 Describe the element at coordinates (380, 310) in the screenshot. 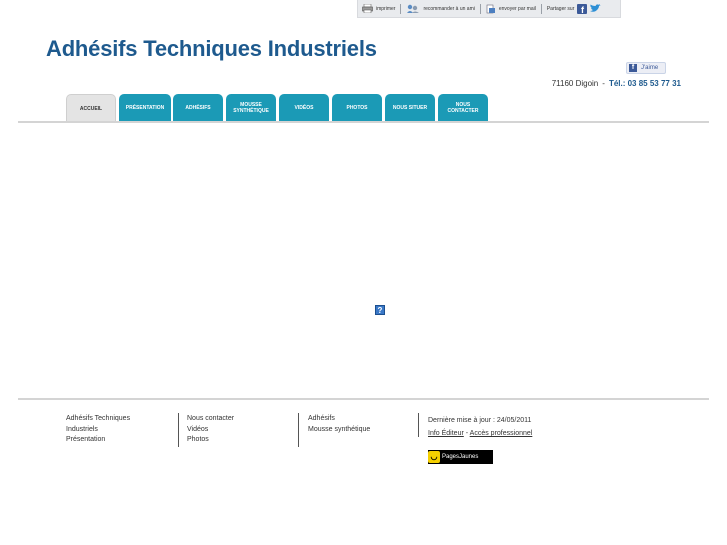

I see `missing-plugin-icon: ?` at that location.